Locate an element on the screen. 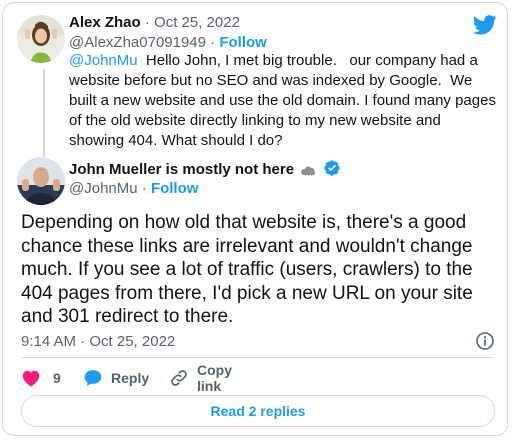 This screenshot has width=512, height=440. heart-icon is located at coordinates (35, 378).